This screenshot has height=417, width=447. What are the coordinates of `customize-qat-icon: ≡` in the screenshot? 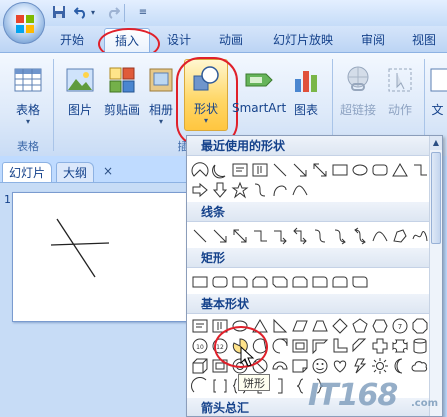 It's located at (143, 13).